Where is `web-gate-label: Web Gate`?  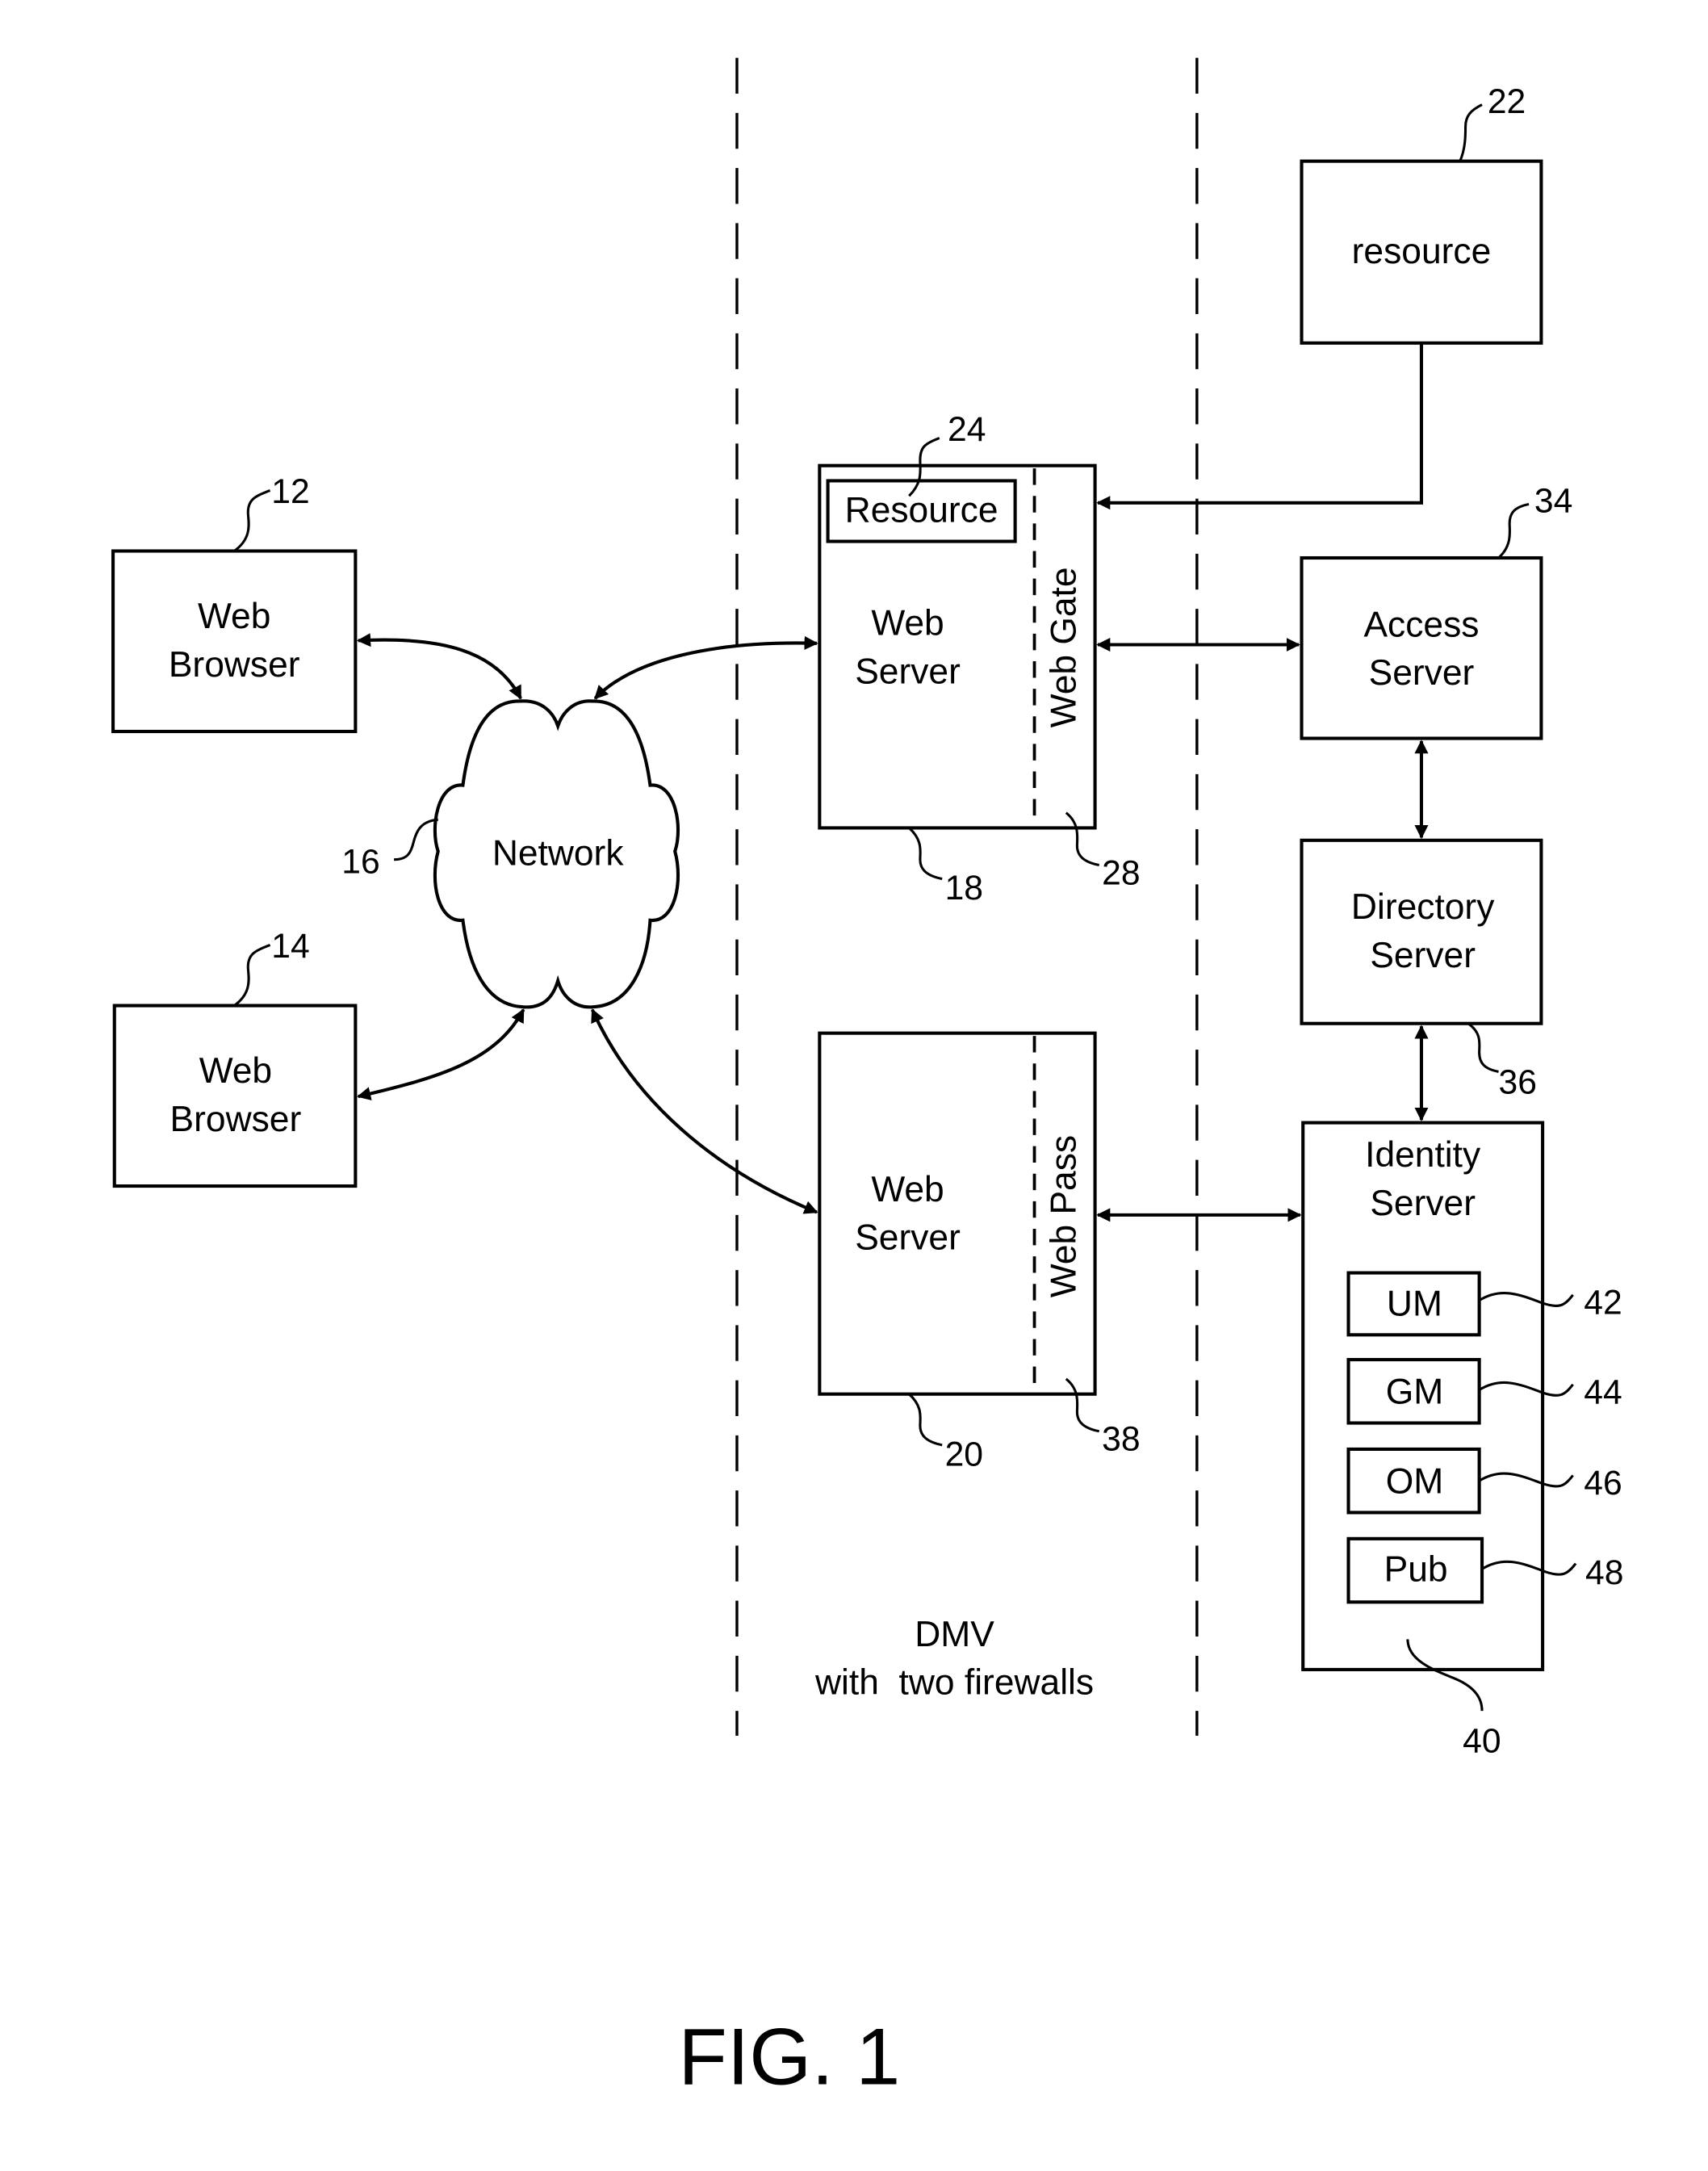 web-gate-label: Web Gate is located at coordinates (1064, 647).